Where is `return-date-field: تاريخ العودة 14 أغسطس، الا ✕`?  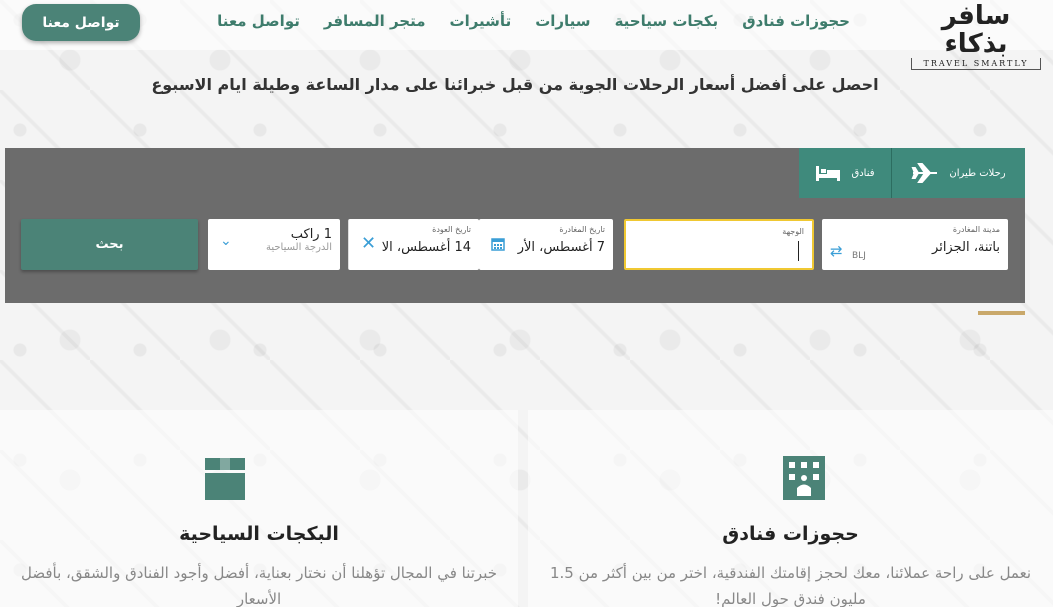
return-date-field: تاريخ العودة 14 أغسطس، الا ✕ is located at coordinates (413, 244).